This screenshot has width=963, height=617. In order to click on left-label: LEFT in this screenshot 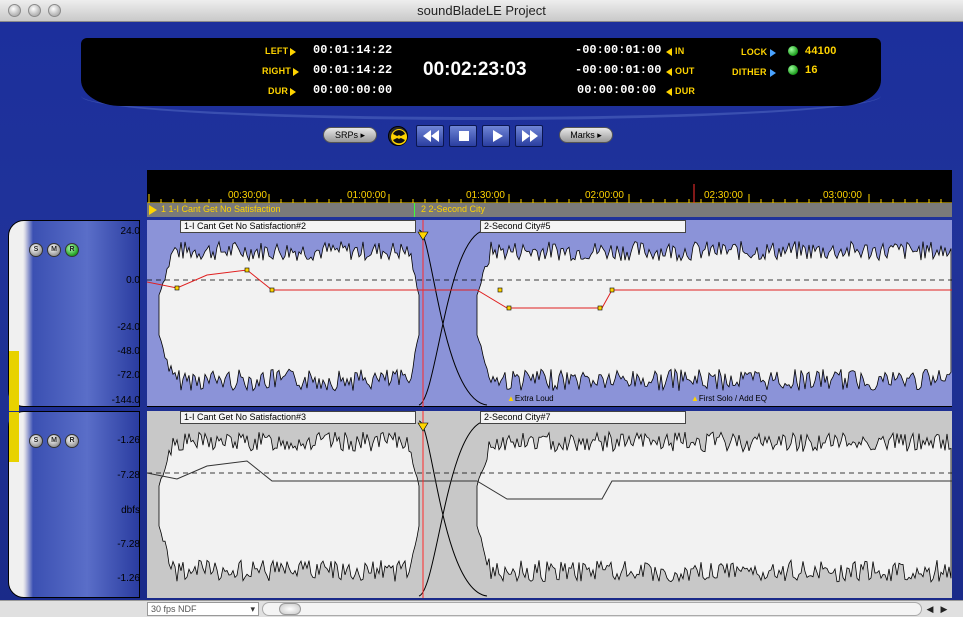, I will do `click(281, 51)`.